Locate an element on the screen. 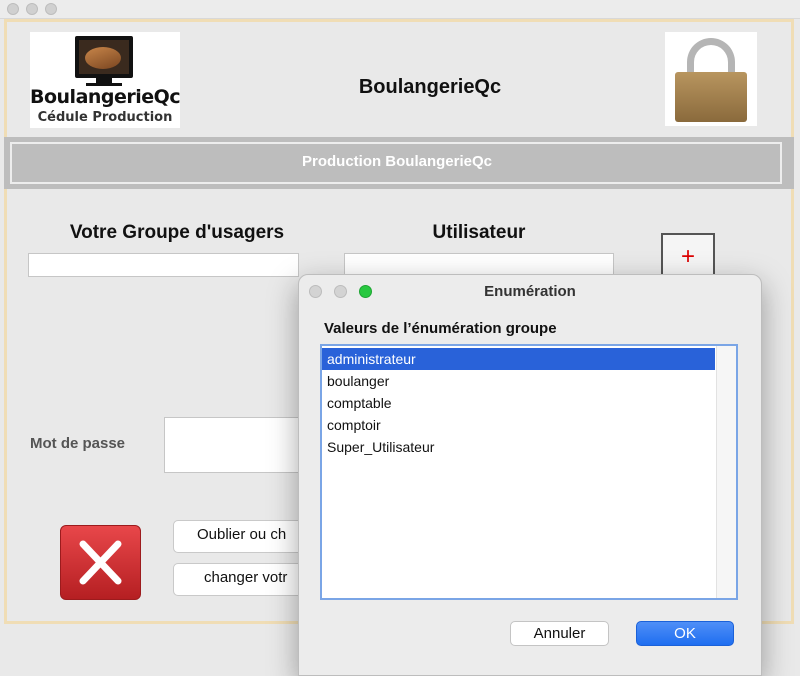 The width and height of the screenshot is (800, 676). list-item: comptable is located at coordinates (518, 403).